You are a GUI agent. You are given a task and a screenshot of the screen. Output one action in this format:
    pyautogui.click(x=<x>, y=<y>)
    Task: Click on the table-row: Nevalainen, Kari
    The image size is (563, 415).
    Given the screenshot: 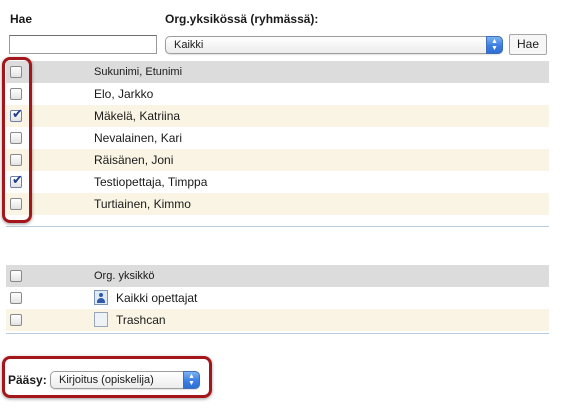 What is the action you would take?
    pyautogui.click(x=277, y=138)
    